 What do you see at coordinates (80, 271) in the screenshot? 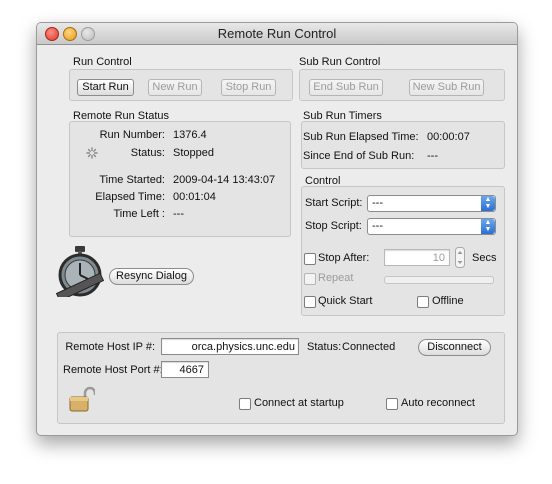
I see `stopwatch-icon` at bounding box center [80, 271].